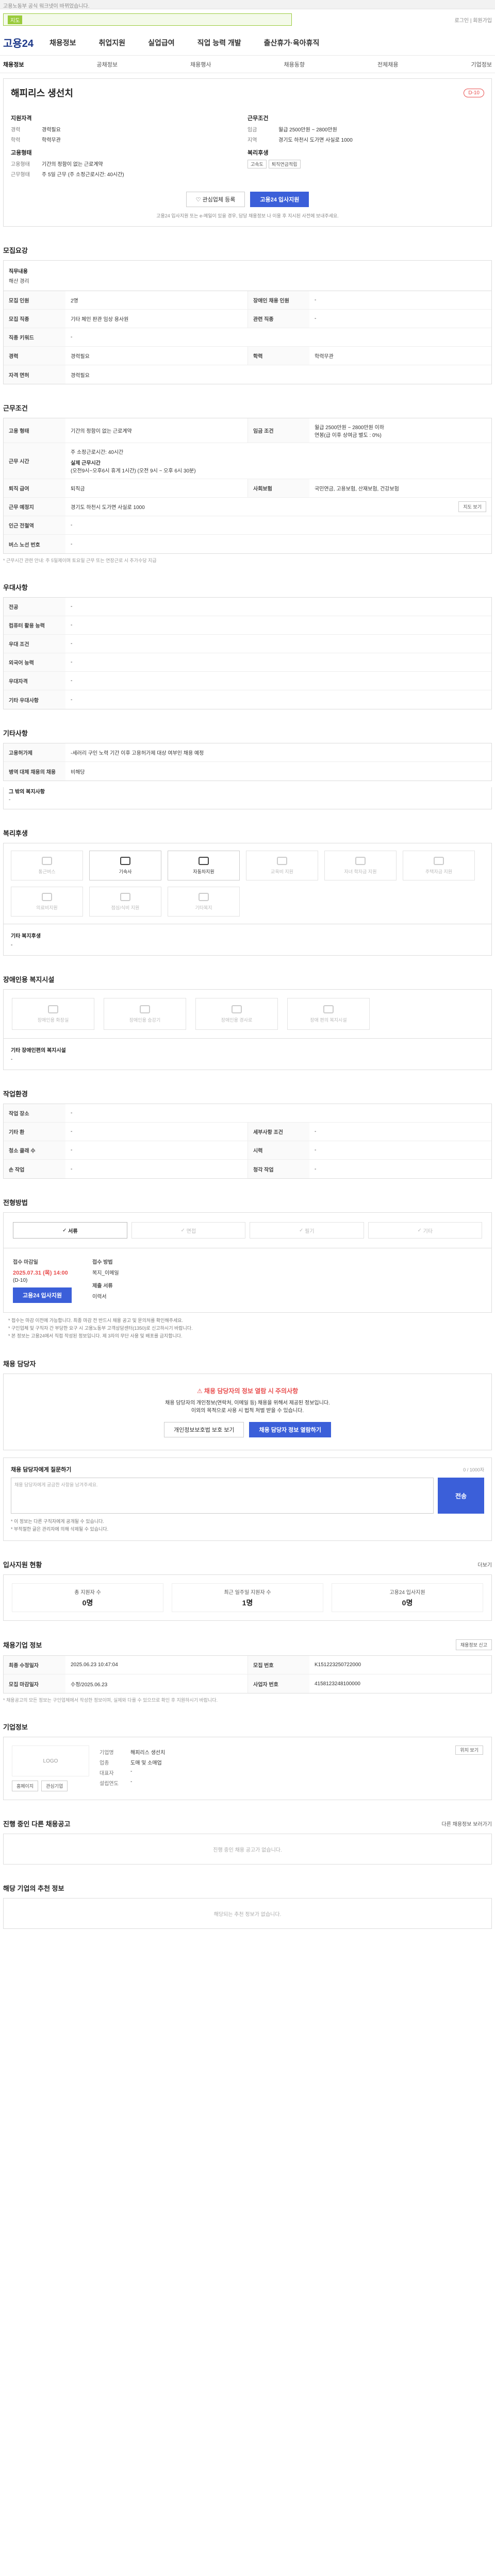 The height and width of the screenshot is (2576, 495). Describe the element at coordinates (133, 471) in the screenshot. I see `row-value: (오전9시~오후6시 휴게 1시간) (오전 9시 ~ 오후 6시 30분)` at that location.